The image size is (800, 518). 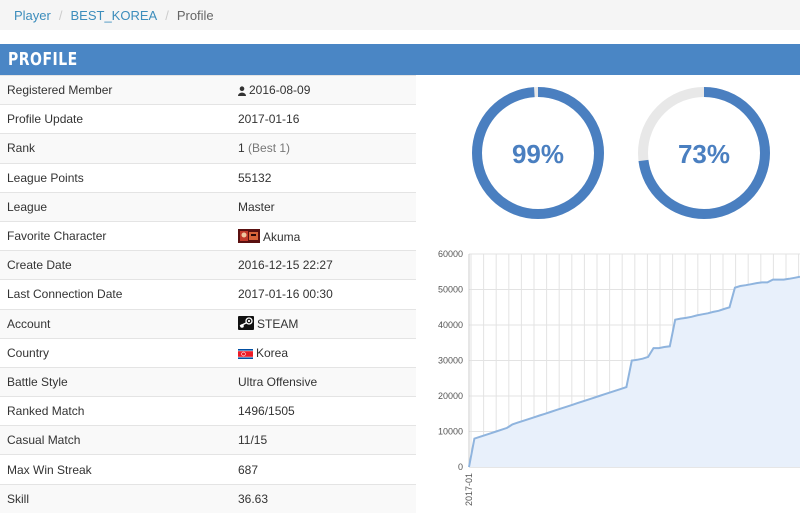 What do you see at coordinates (323, 89) in the screenshot?
I see `row-value: 2016-08-09` at bounding box center [323, 89].